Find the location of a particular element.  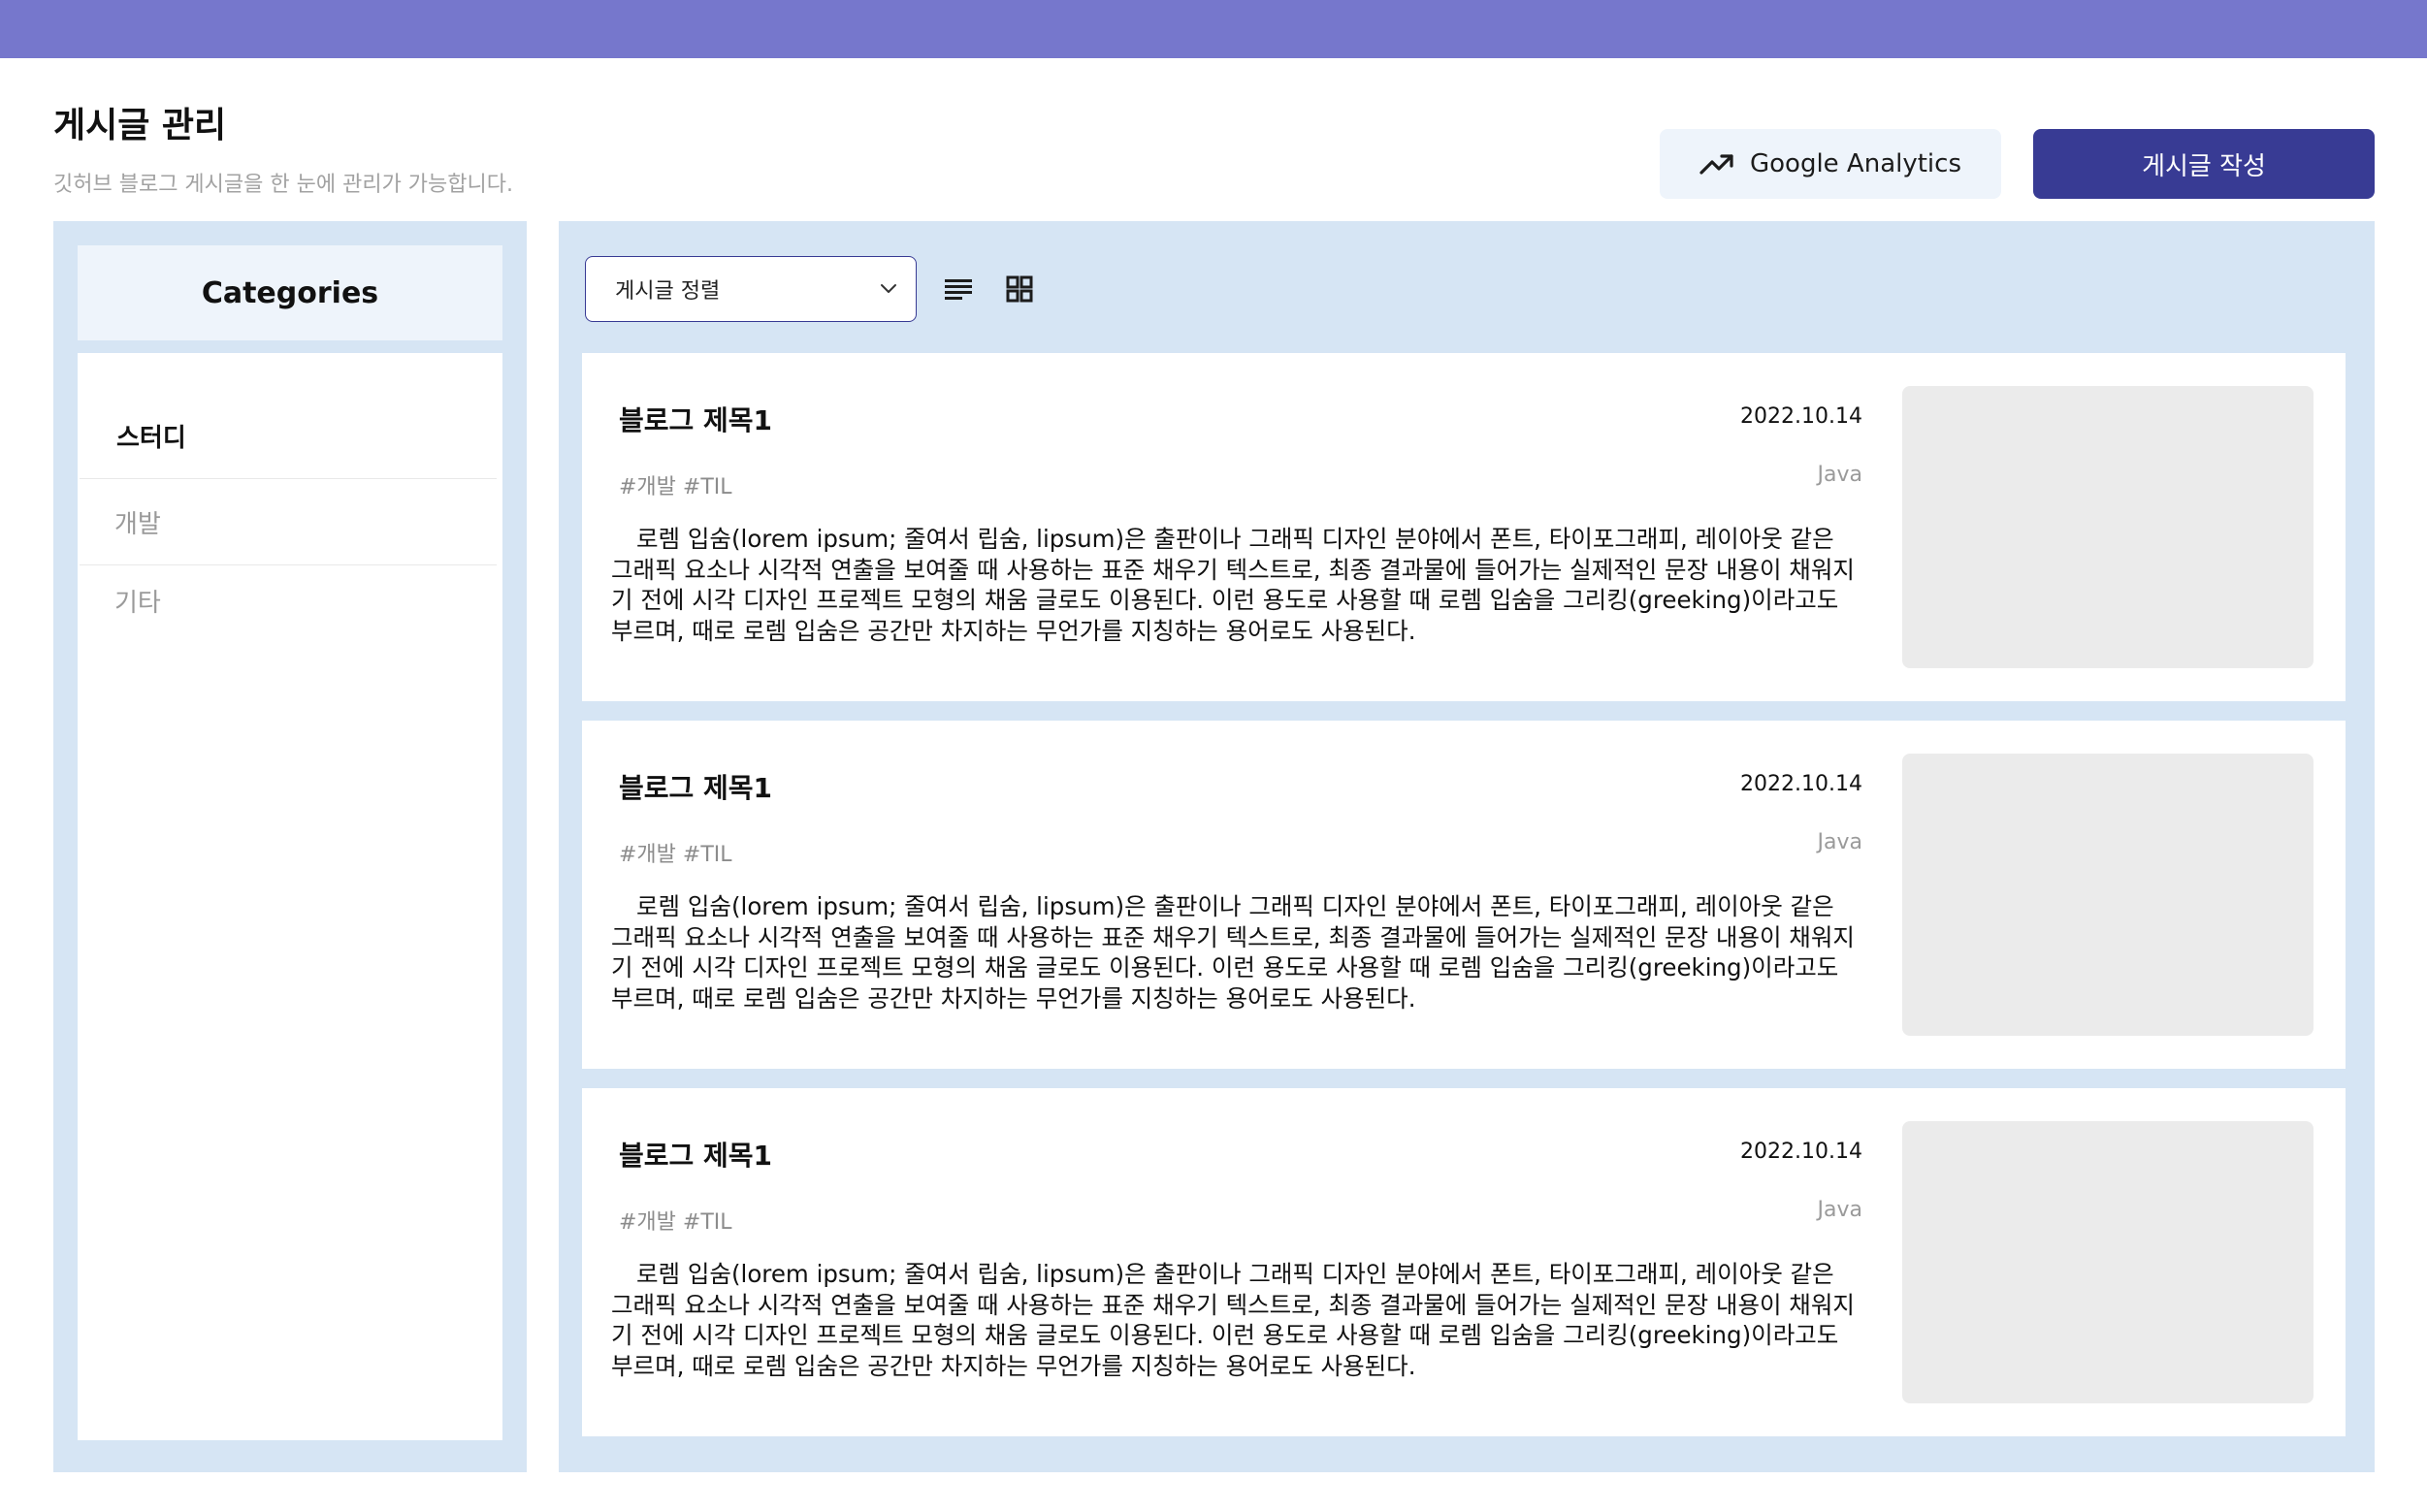

write-post-button: 게시글 작성 is located at coordinates (2204, 164).